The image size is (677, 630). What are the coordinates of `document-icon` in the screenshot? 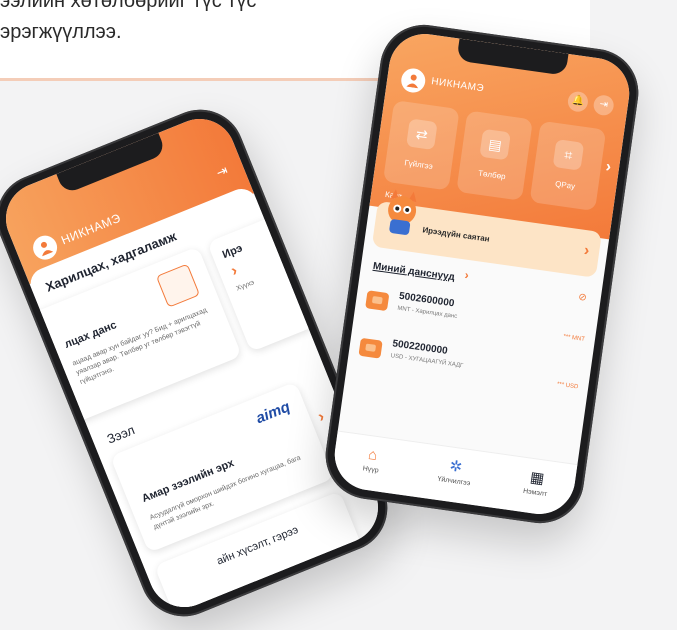 It's located at (178, 285).